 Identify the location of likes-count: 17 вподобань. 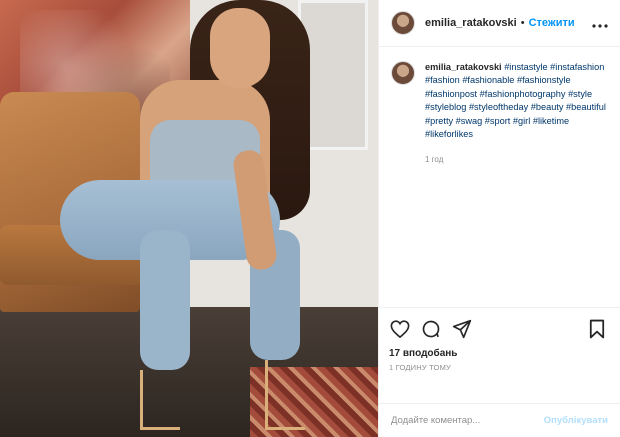
(499, 353).